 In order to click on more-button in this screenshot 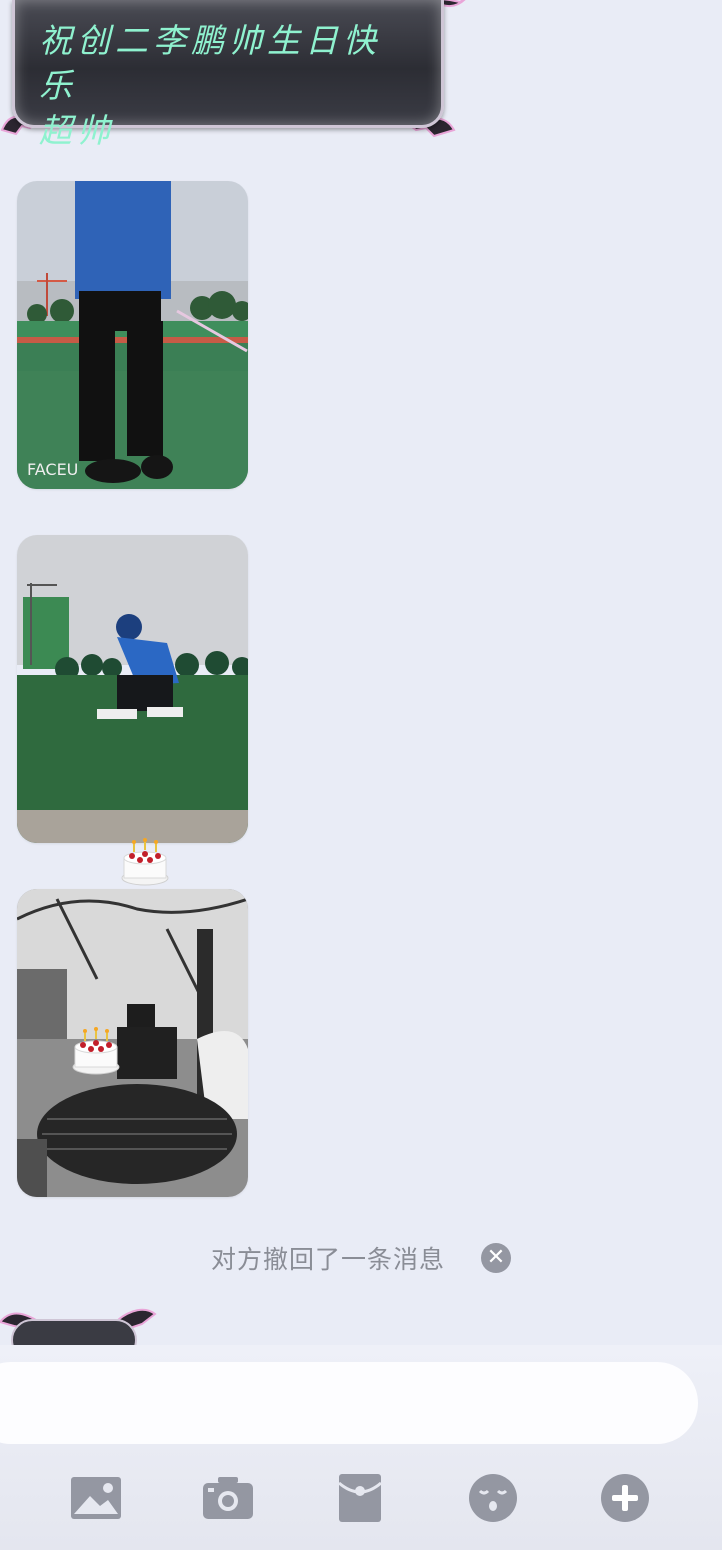, I will do `click(625, 1498)`.